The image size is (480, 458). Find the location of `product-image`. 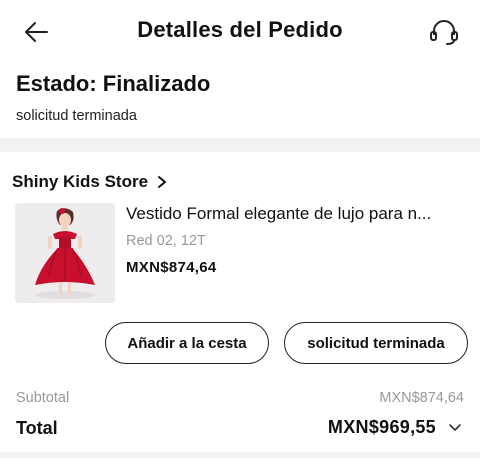

product-image is located at coordinates (65, 253).